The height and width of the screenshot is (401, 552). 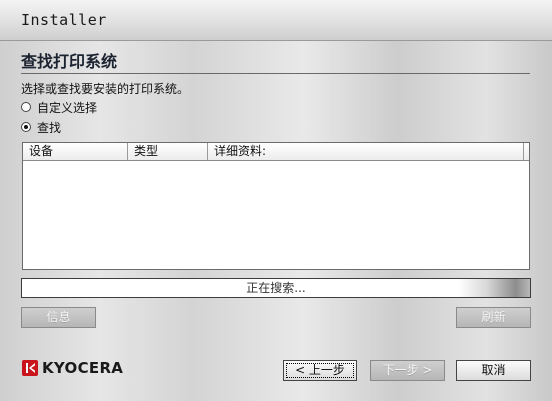 What do you see at coordinates (168, 151) in the screenshot?
I see `column-header-type: 类型` at bounding box center [168, 151].